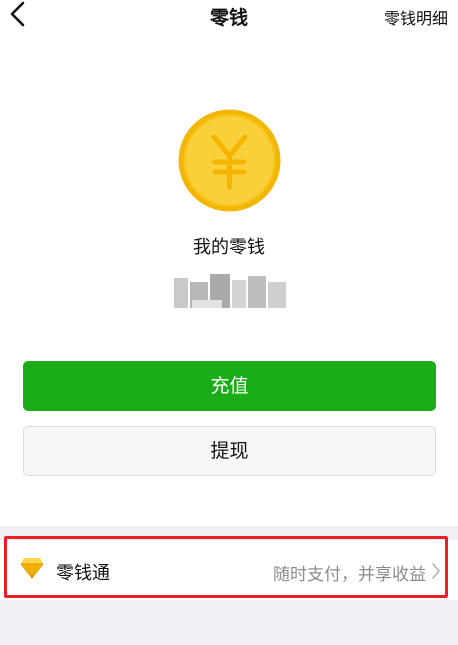 This screenshot has height=645, width=458. I want to click on navbar: 零钱 零钱明细, so click(229, 17).